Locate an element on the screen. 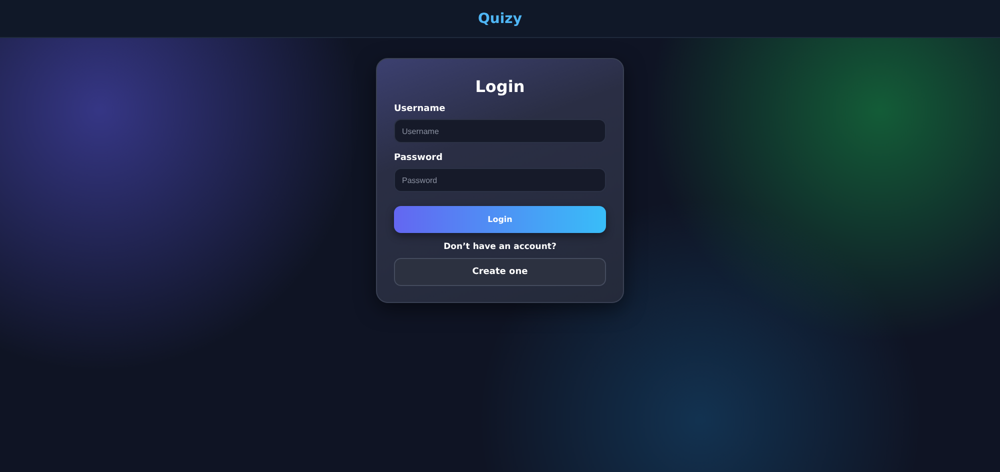 This screenshot has height=472, width=1000. field-label: Username is located at coordinates (420, 109).